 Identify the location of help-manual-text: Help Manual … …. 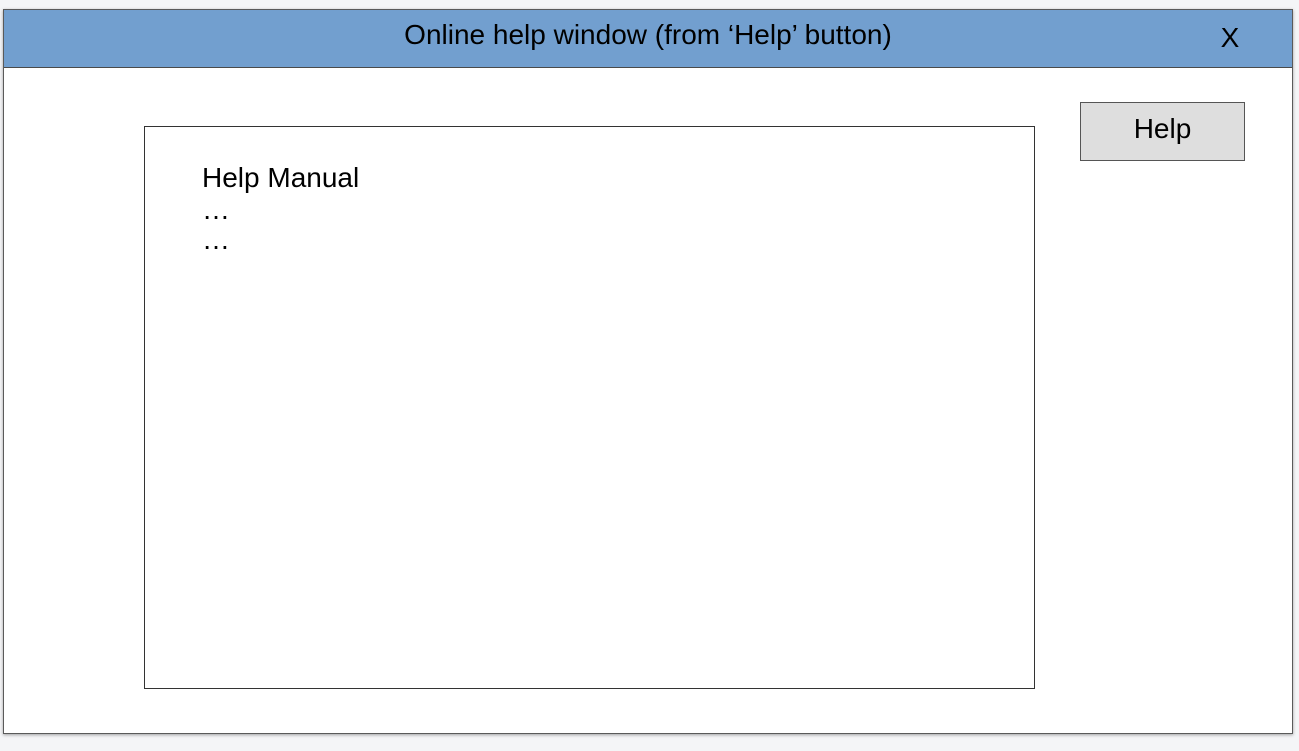
(280, 208).